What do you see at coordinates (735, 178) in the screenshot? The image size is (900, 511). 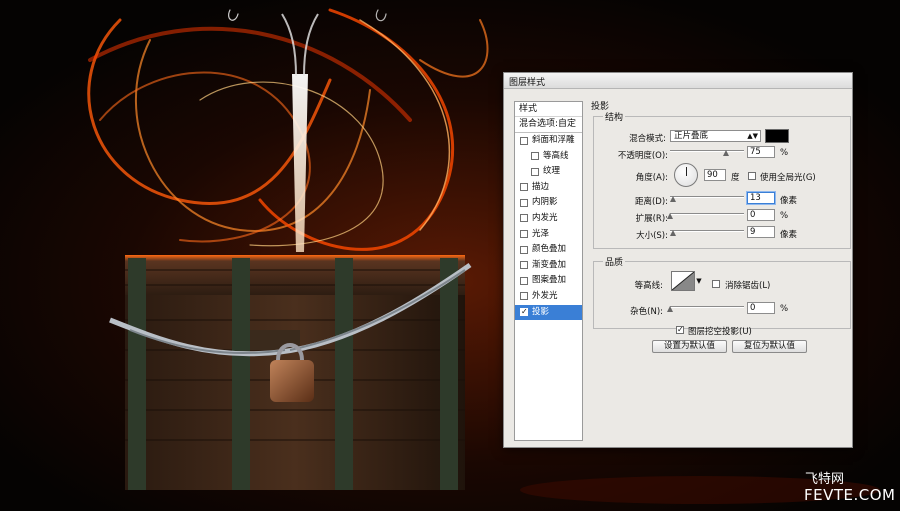 I see `angle-unit: 度` at bounding box center [735, 178].